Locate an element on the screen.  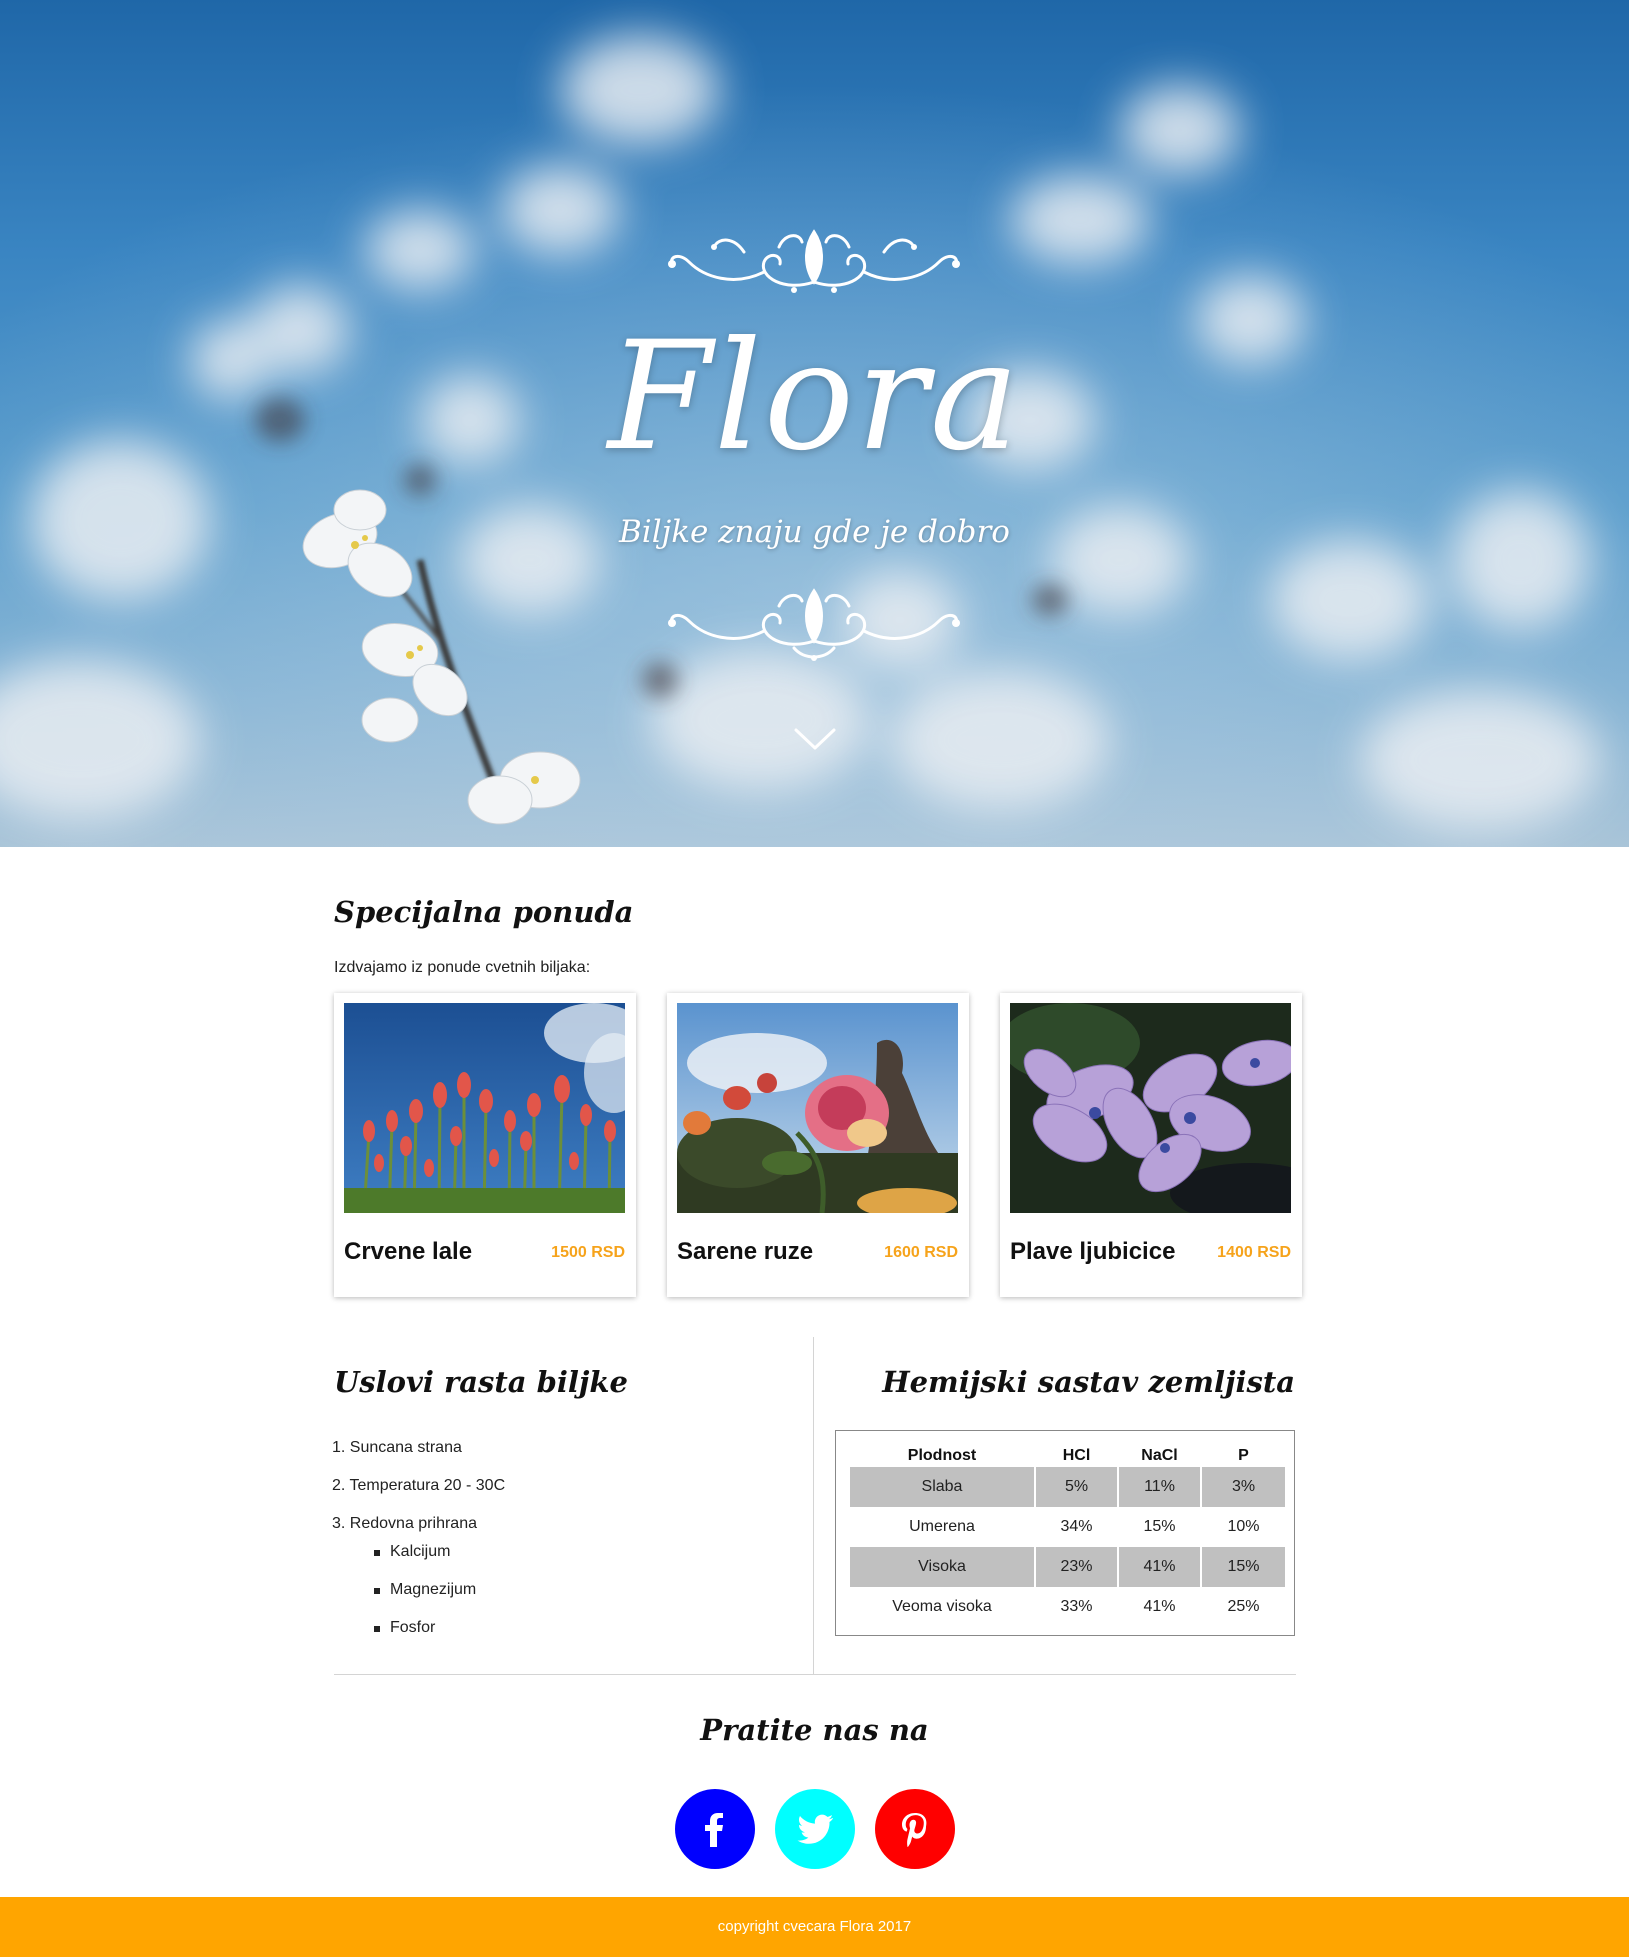
product-name: Plave ljubicice is located at coordinates (1093, 1251).